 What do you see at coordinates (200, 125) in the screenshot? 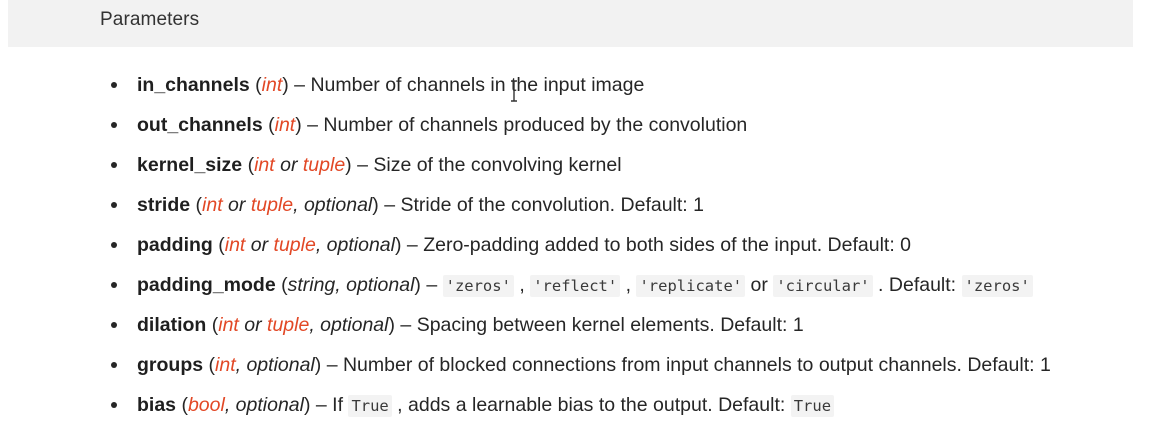
I see `param-name: out_channels` at bounding box center [200, 125].